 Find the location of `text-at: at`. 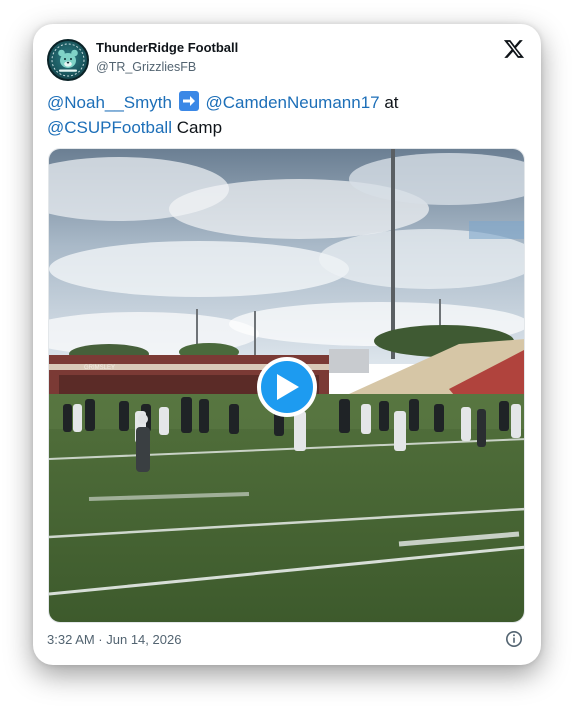

text-at: at is located at coordinates (391, 102).